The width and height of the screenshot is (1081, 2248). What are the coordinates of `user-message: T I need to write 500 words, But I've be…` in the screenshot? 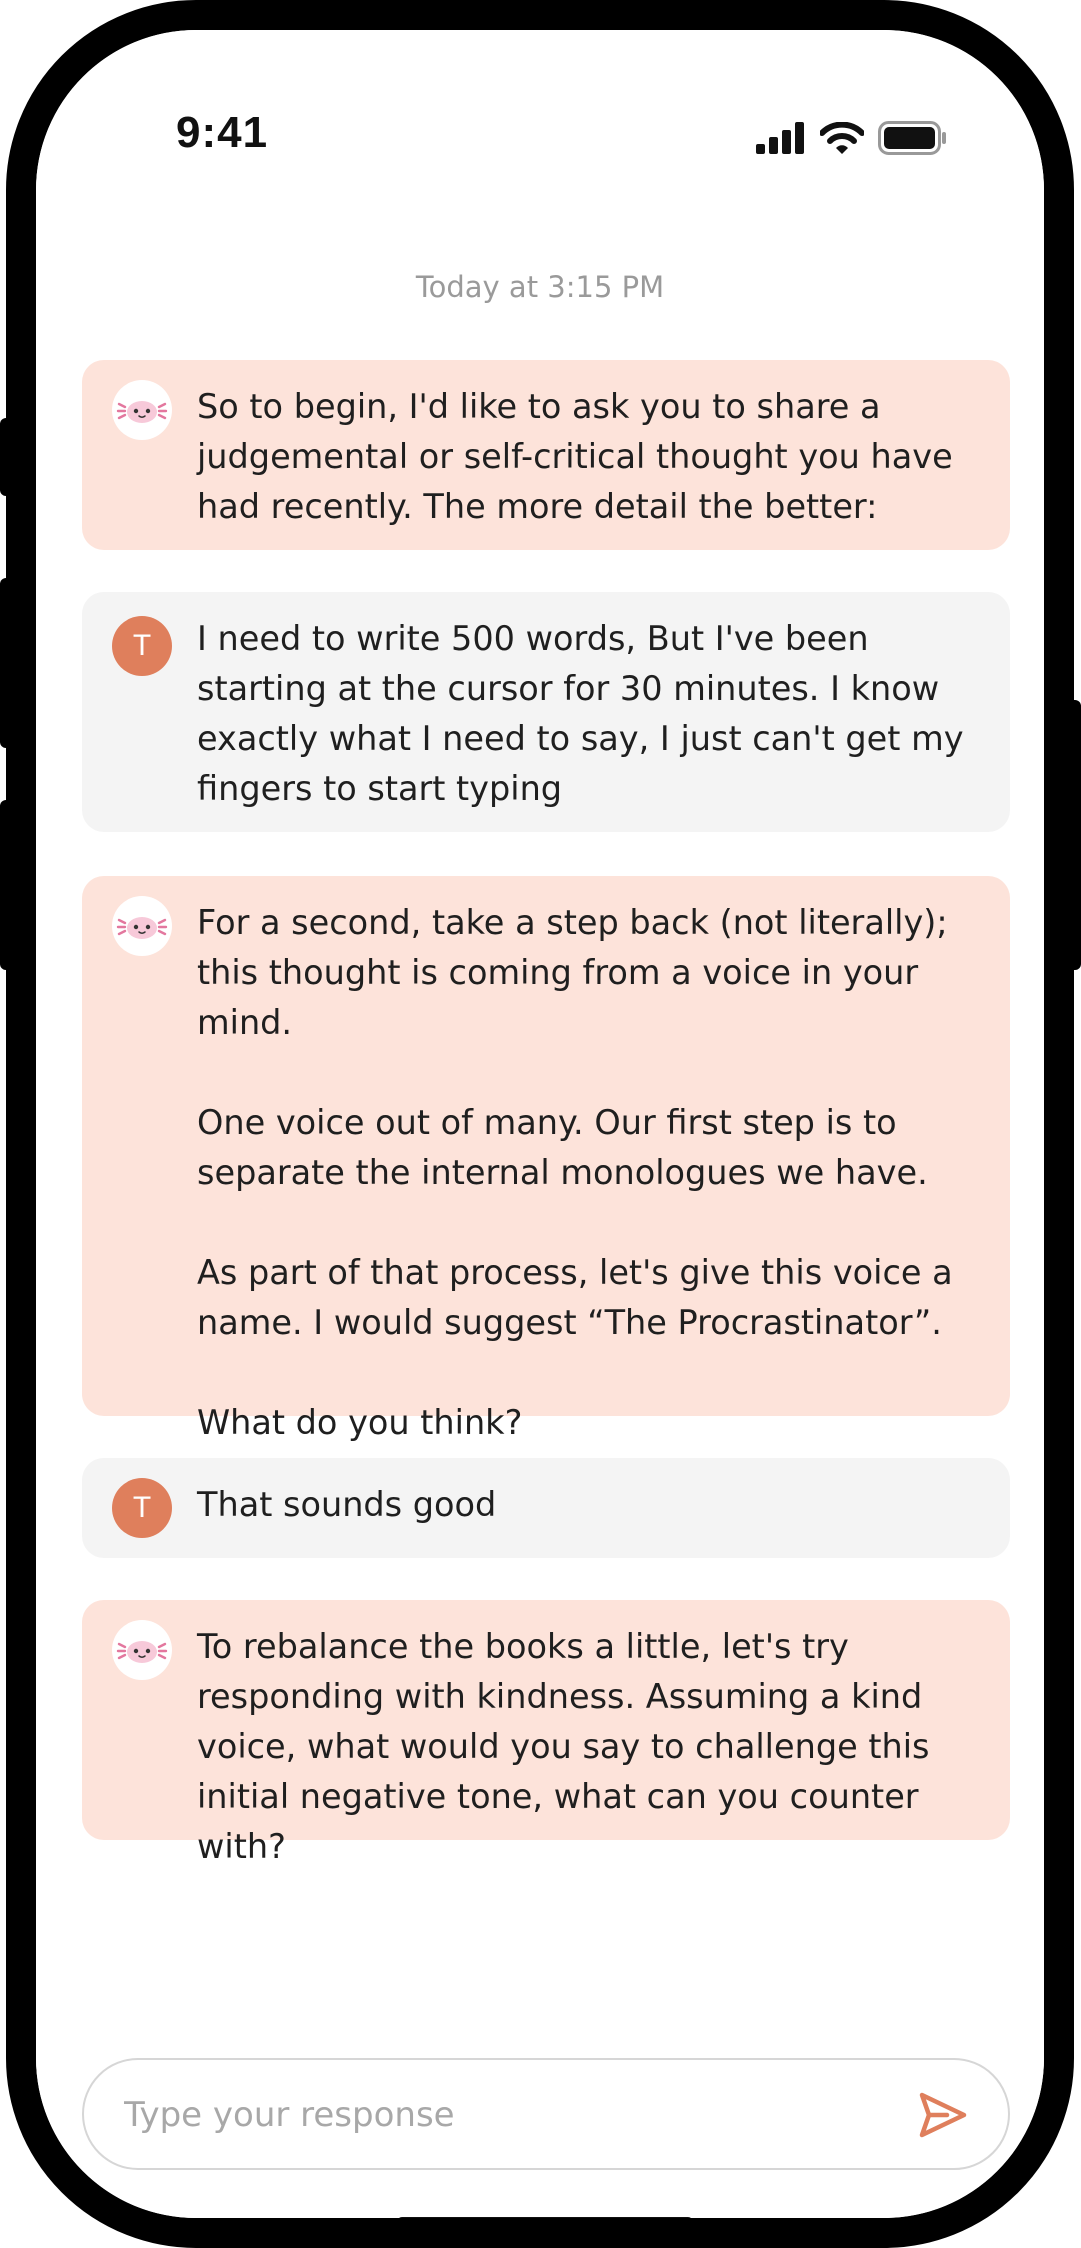 It's located at (546, 712).